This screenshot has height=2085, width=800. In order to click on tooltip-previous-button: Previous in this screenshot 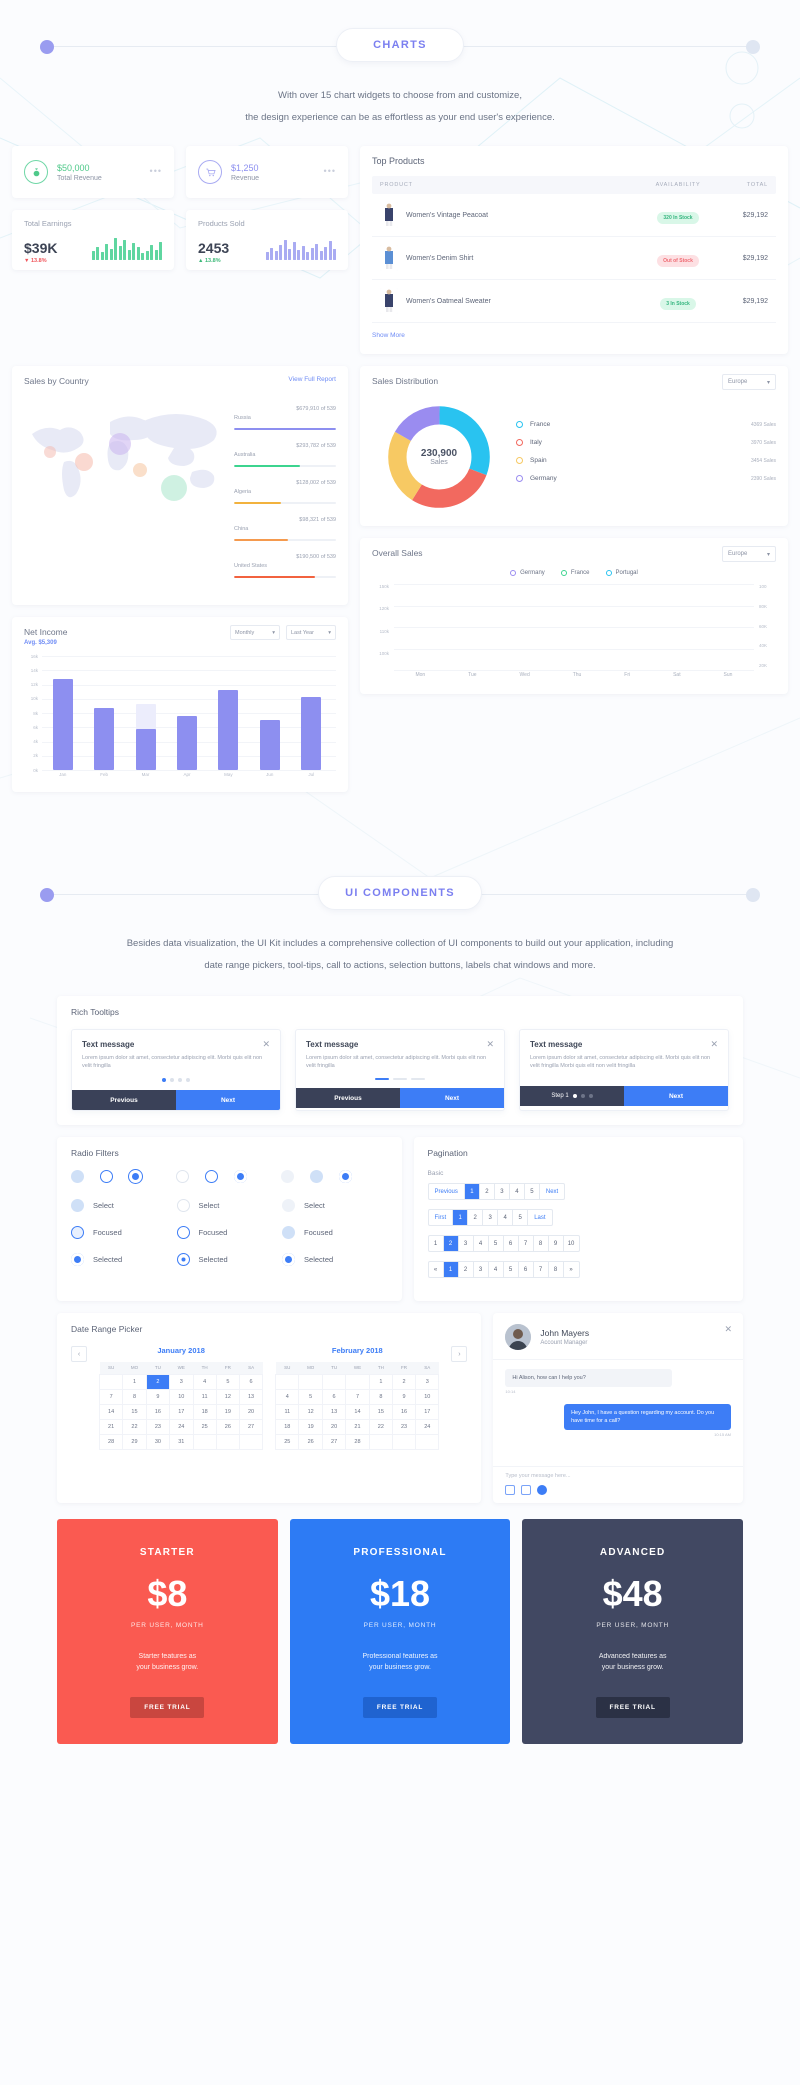, I will do `click(348, 1098)`.